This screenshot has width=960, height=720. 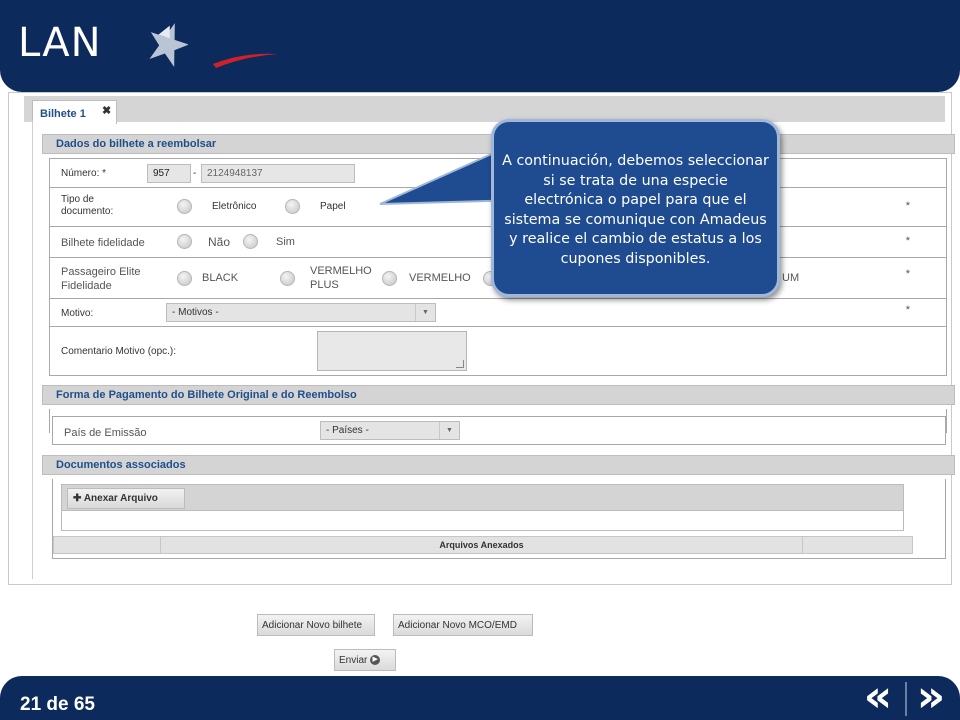 What do you see at coordinates (77, 199) in the screenshot?
I see `tipo-documento-label-1: Tipo de` at bounding box center [77, 199].